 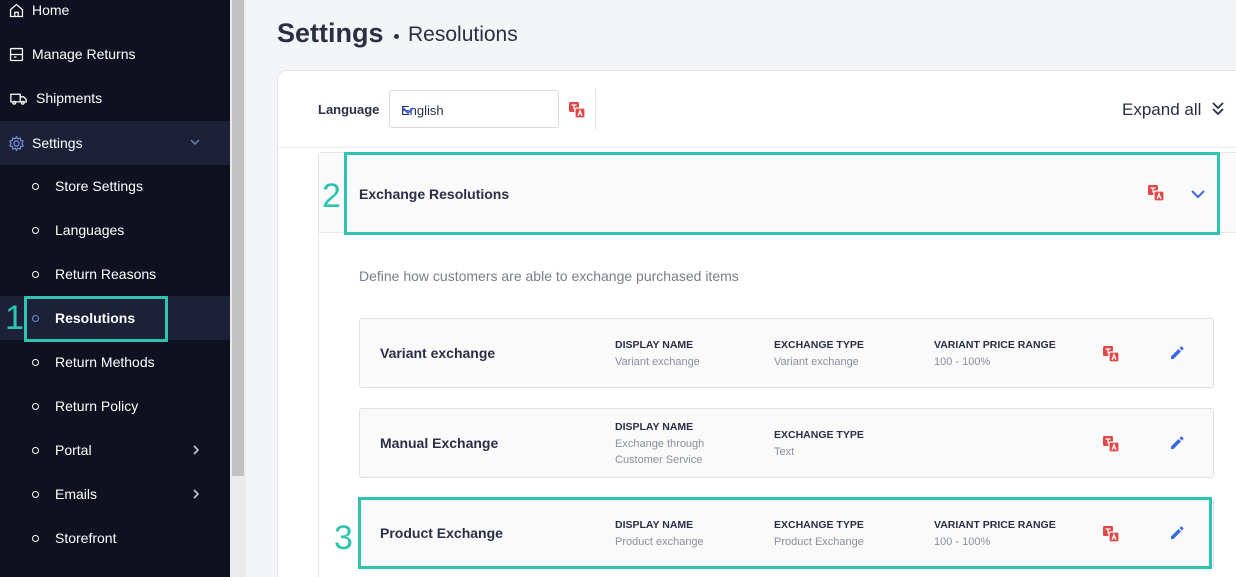 I want to click on sidebar-item-label: Manage Returns, so click(x=84, y=54).